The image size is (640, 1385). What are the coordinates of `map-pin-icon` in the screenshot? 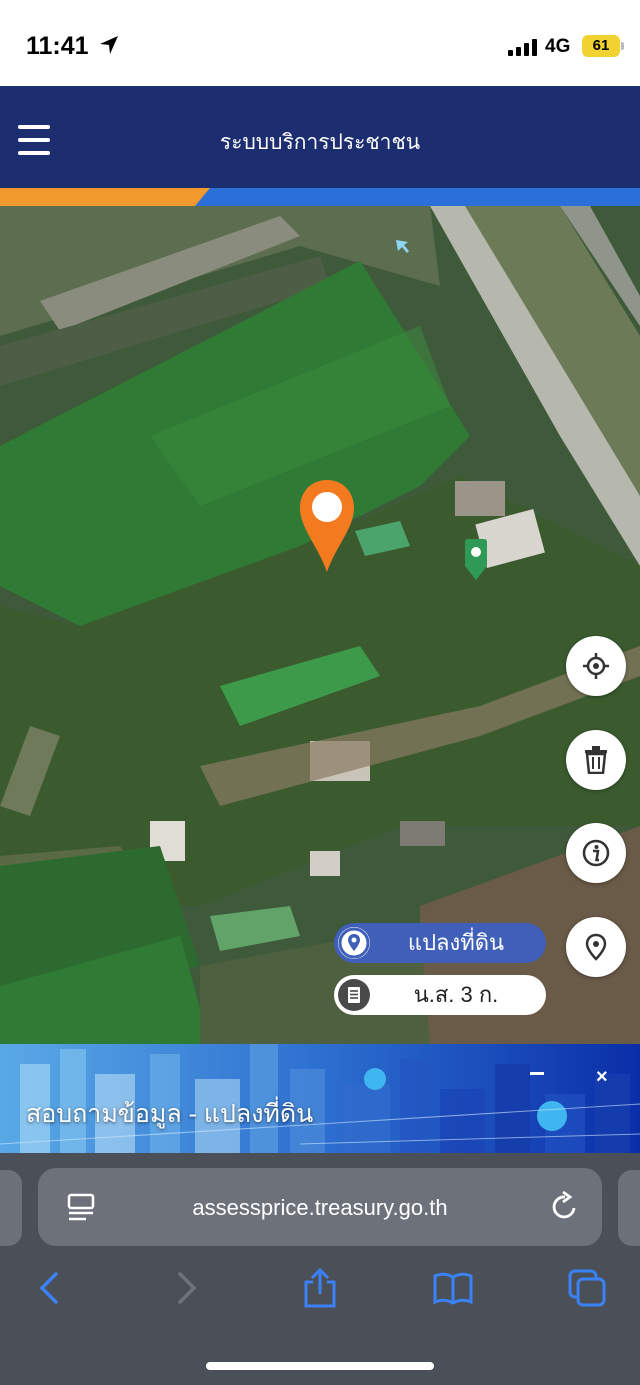 It's located at (596, 947).